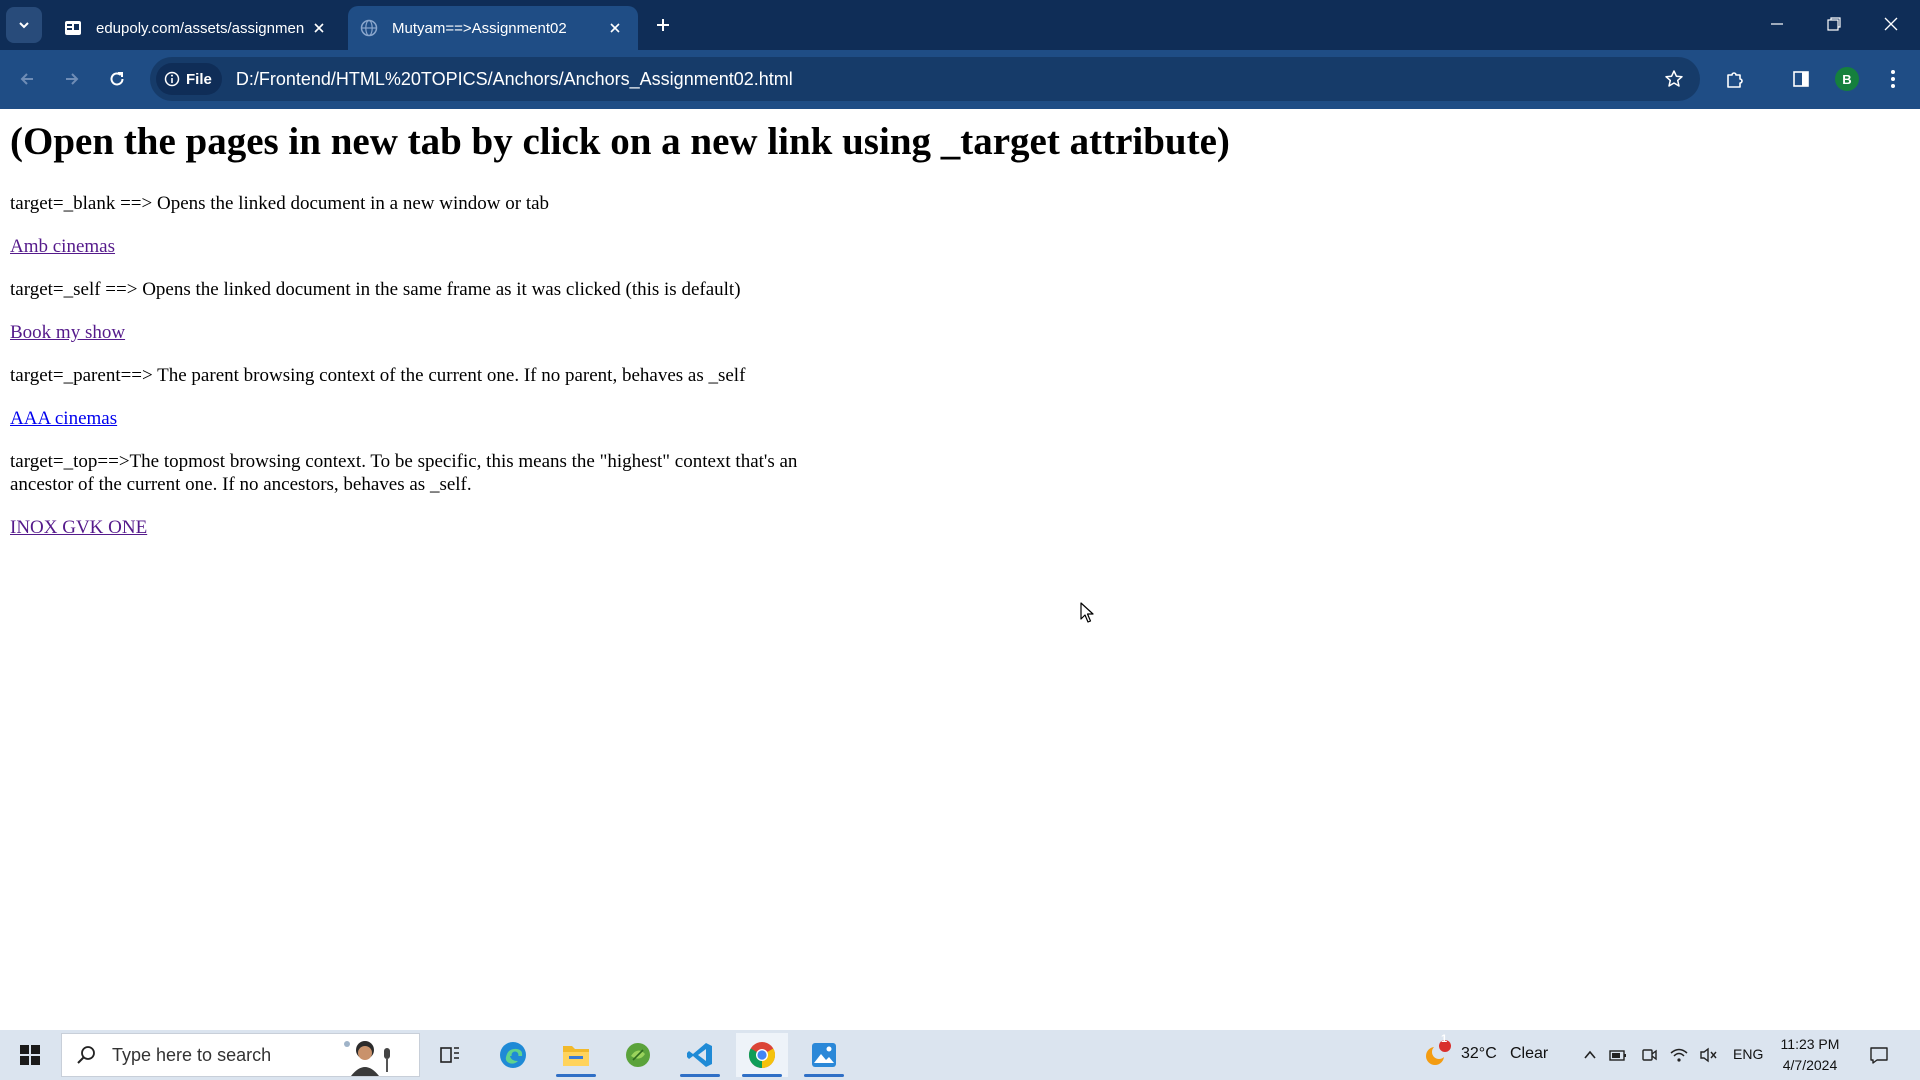 The image size is (1920, 1080). Describe the element at coordinates (73, 28) in the screenshot. I see `edupoly-favicon-icon` at that location.